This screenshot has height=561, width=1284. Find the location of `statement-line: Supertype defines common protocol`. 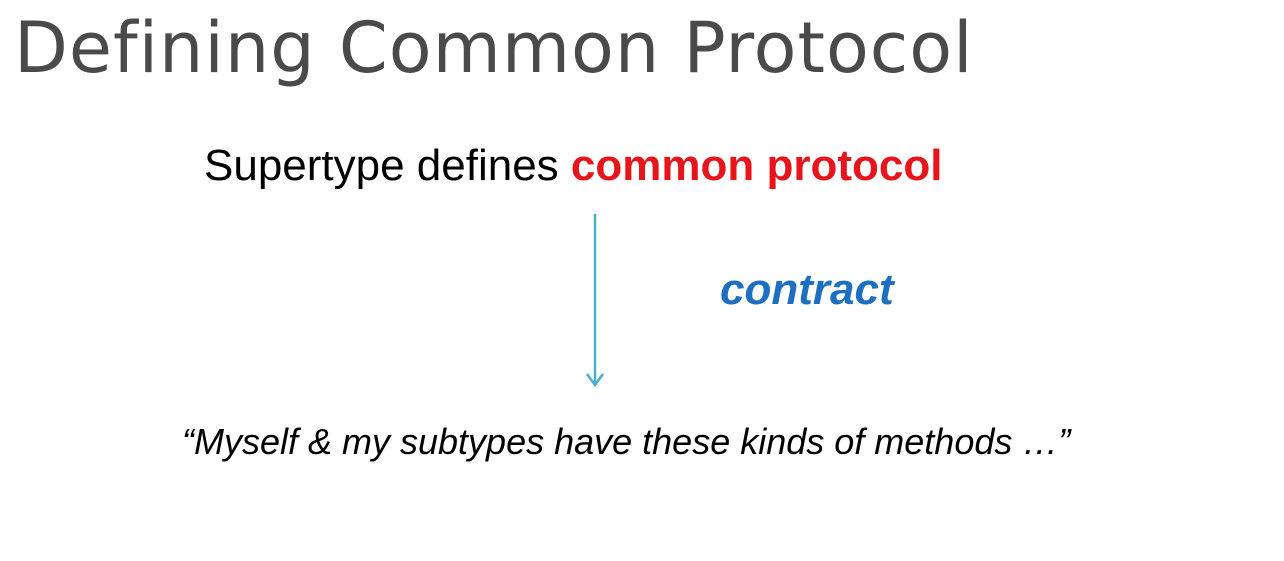

statement-line: Supertype defines common protocol is located at coordinates (573, 166).